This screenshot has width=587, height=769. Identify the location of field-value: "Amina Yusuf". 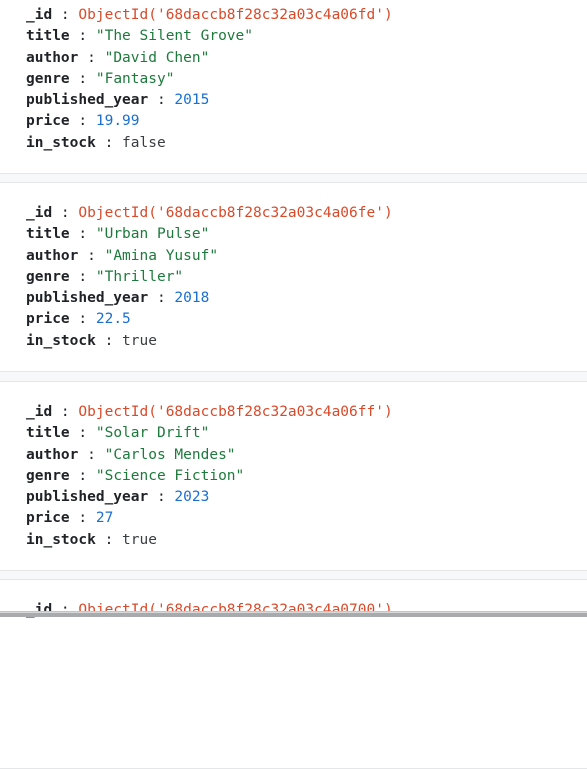
(161, 255).